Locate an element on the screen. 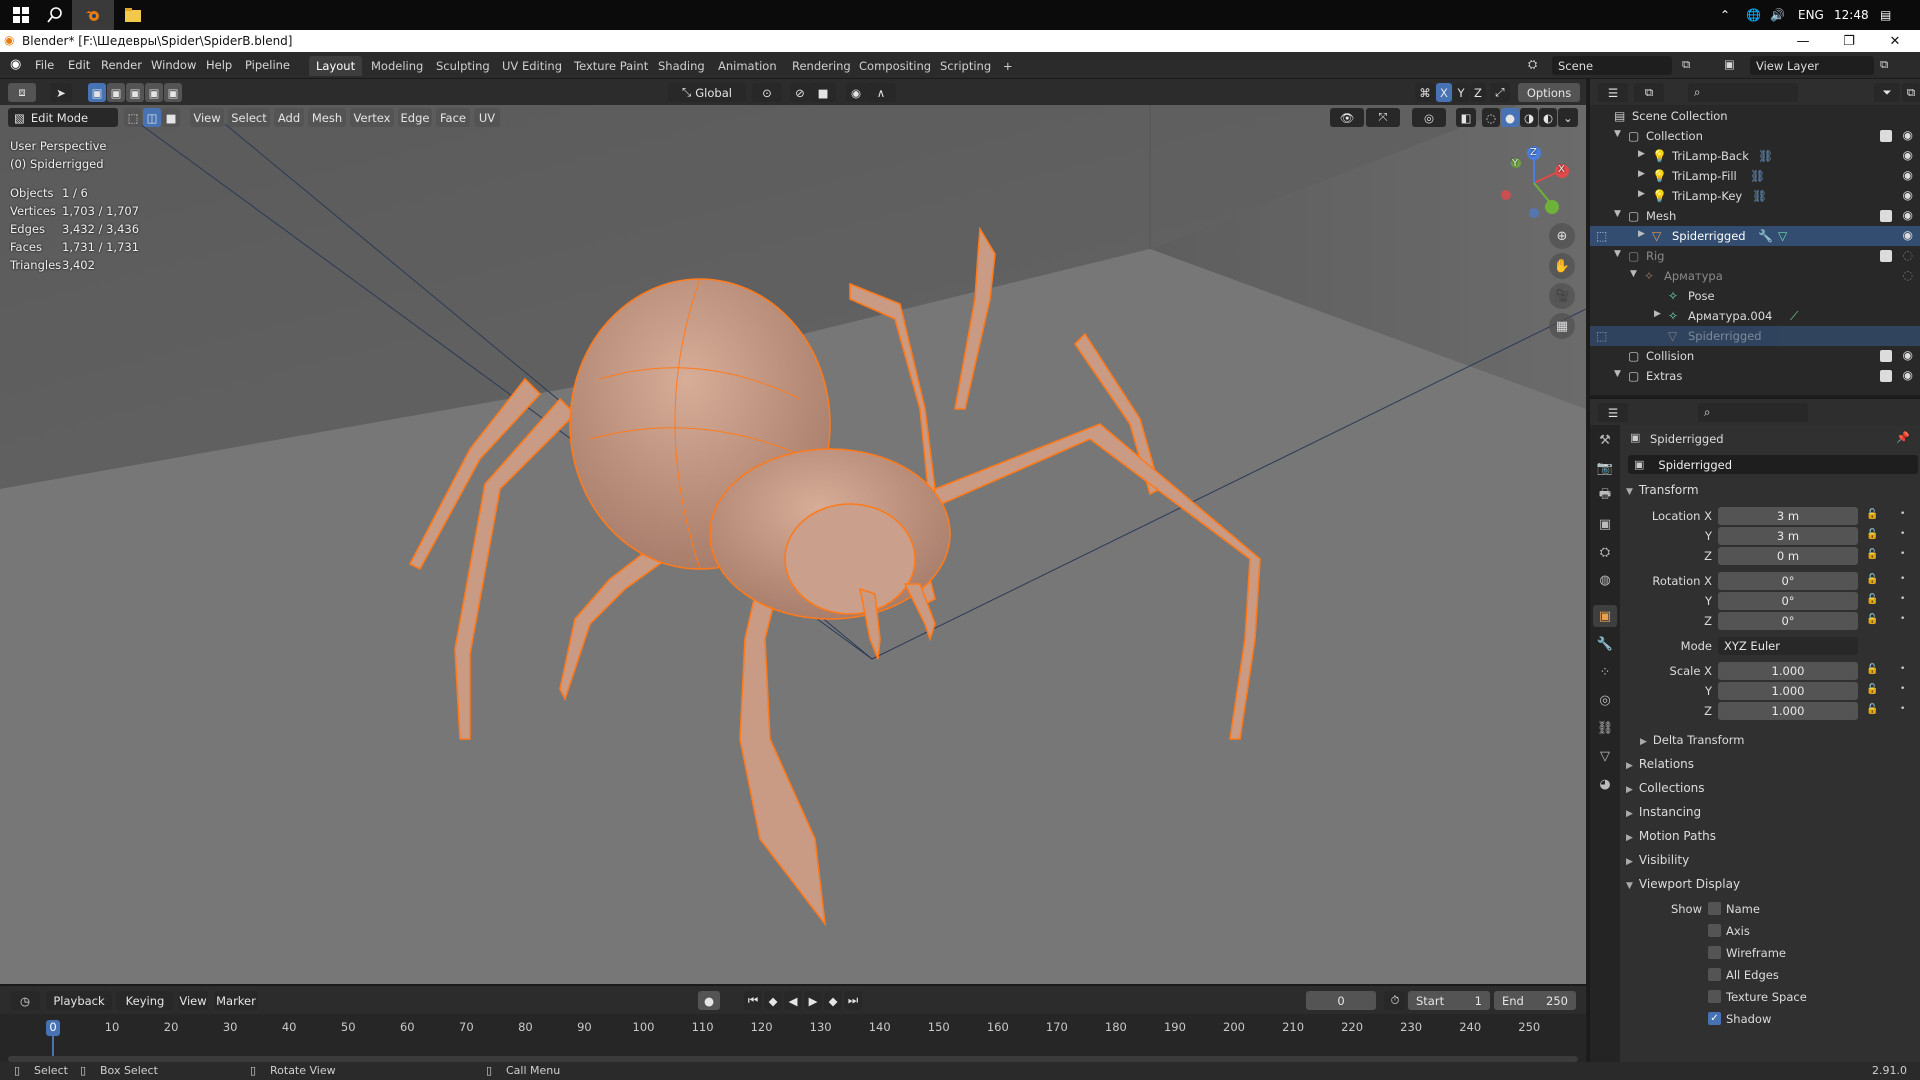  world-tab-icon: ◍ is located at coordinates (1605, 580).